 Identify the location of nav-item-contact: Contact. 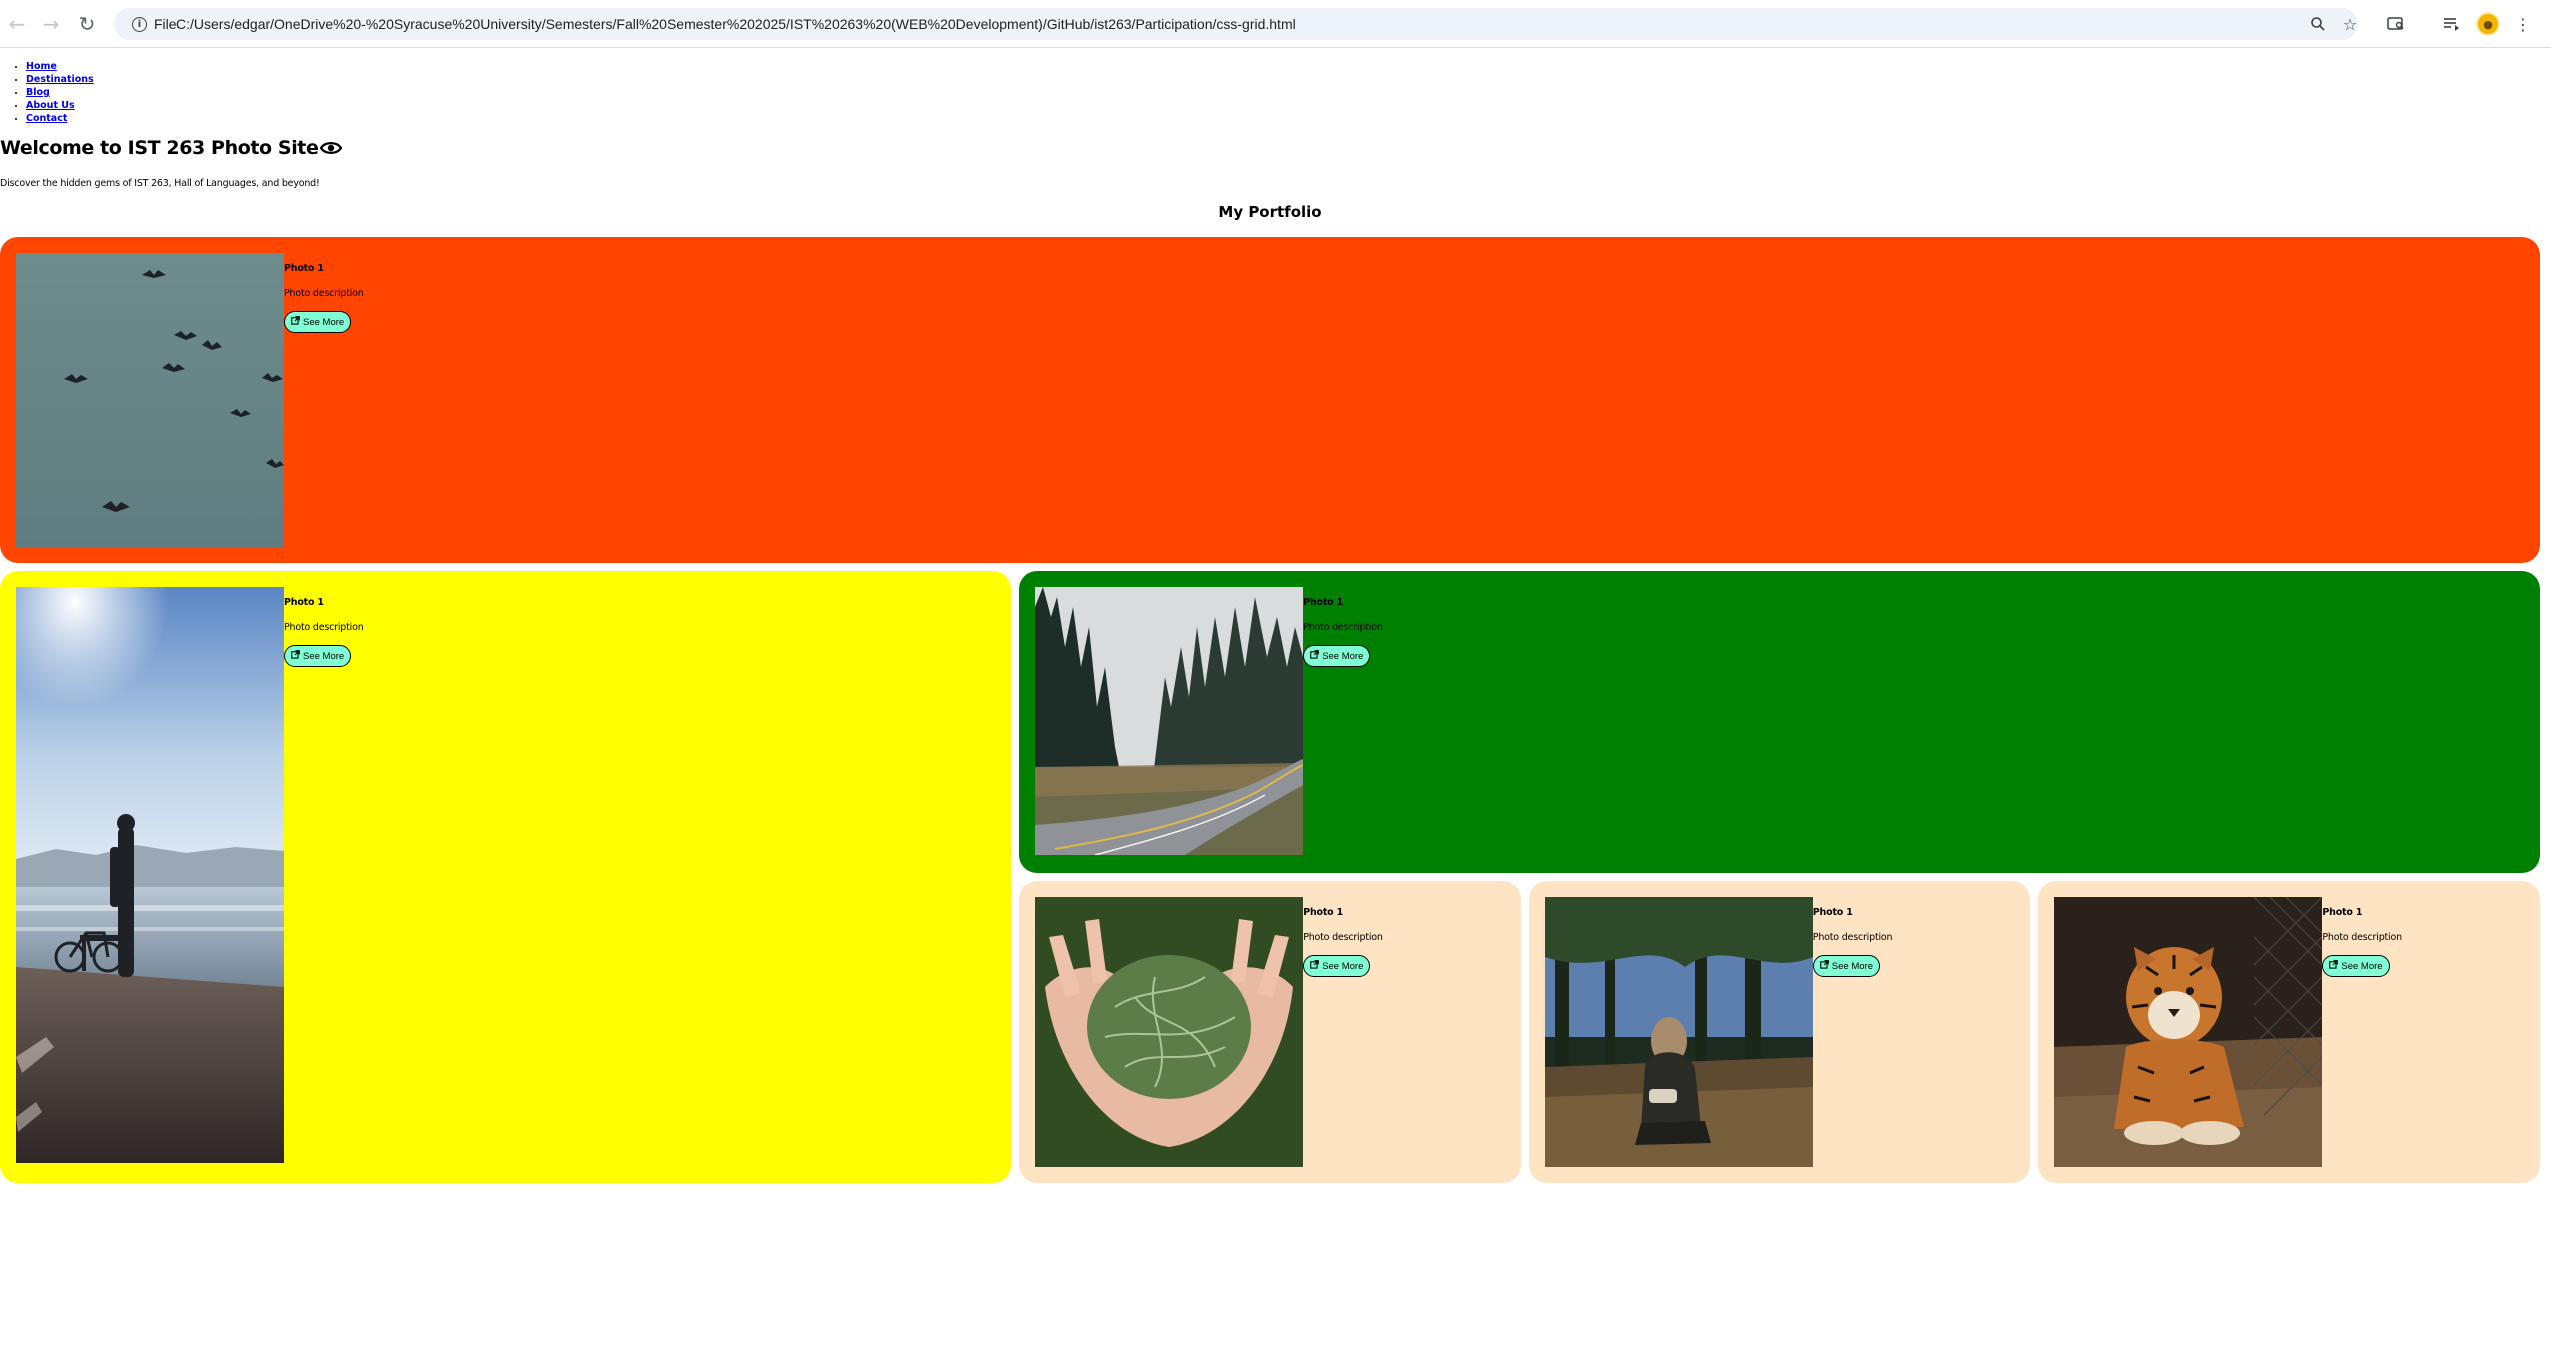
(60, 118).